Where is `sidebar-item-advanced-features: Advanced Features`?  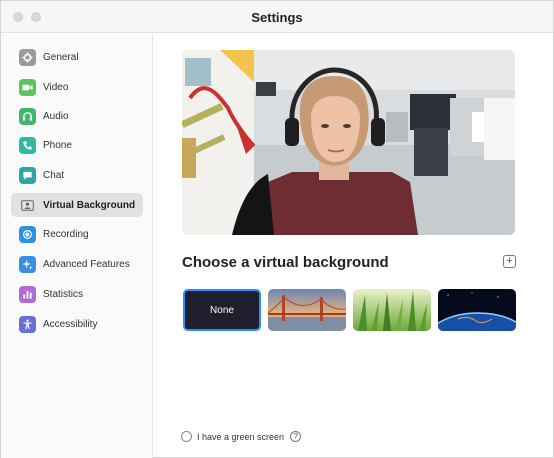 sidebar-item-advanced-features: Advanced Features is located at coordinates (77, 264).